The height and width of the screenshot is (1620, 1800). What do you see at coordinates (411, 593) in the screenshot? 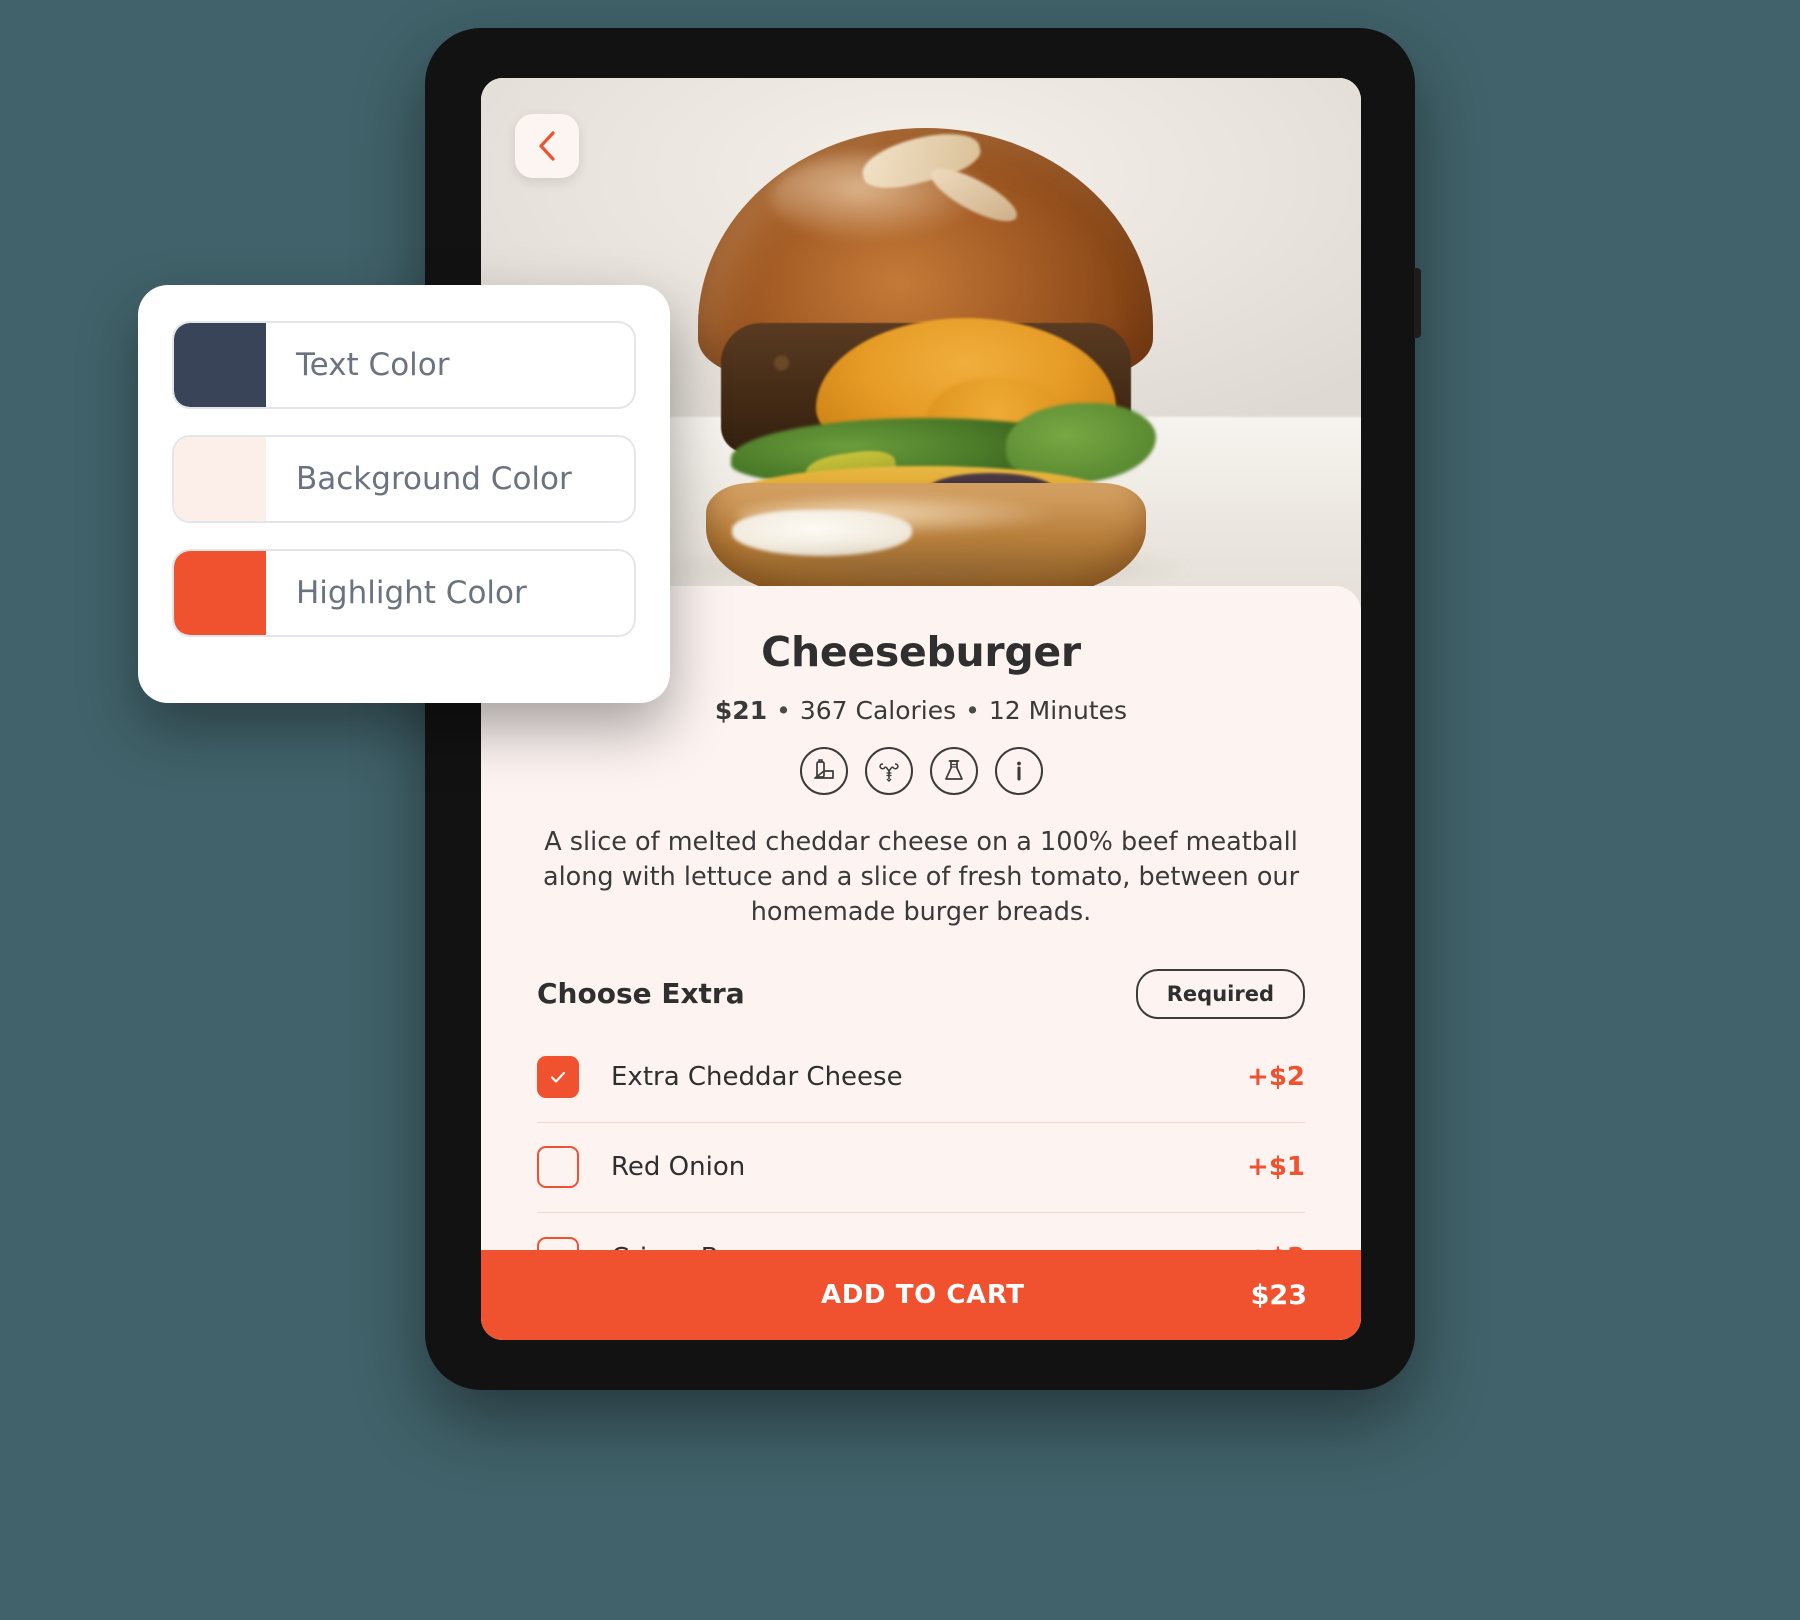
I see `color-label: Highlight Color` at bounding box center [411, 593].